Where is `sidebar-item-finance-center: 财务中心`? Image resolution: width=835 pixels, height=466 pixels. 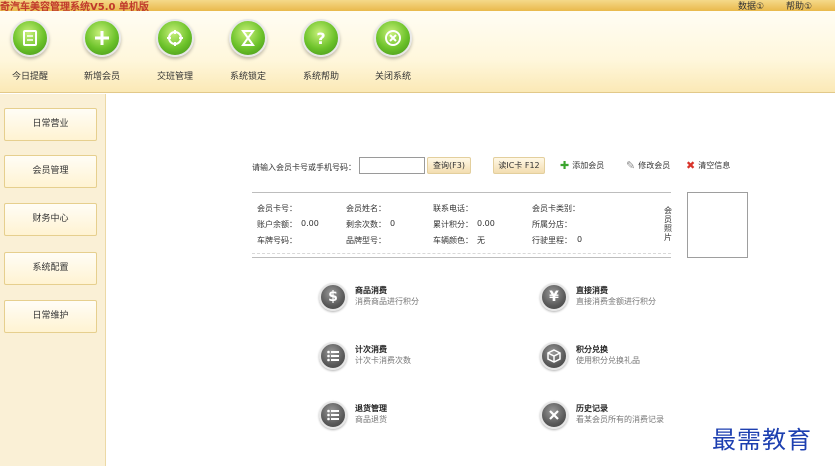 sidebar-item-finance-center: 财务中心 is located at coordinates (50, 219).